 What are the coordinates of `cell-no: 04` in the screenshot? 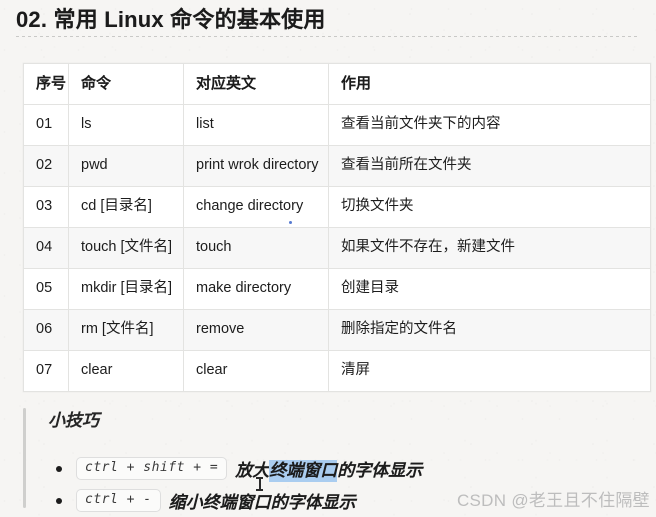 It's located at (46, 248).